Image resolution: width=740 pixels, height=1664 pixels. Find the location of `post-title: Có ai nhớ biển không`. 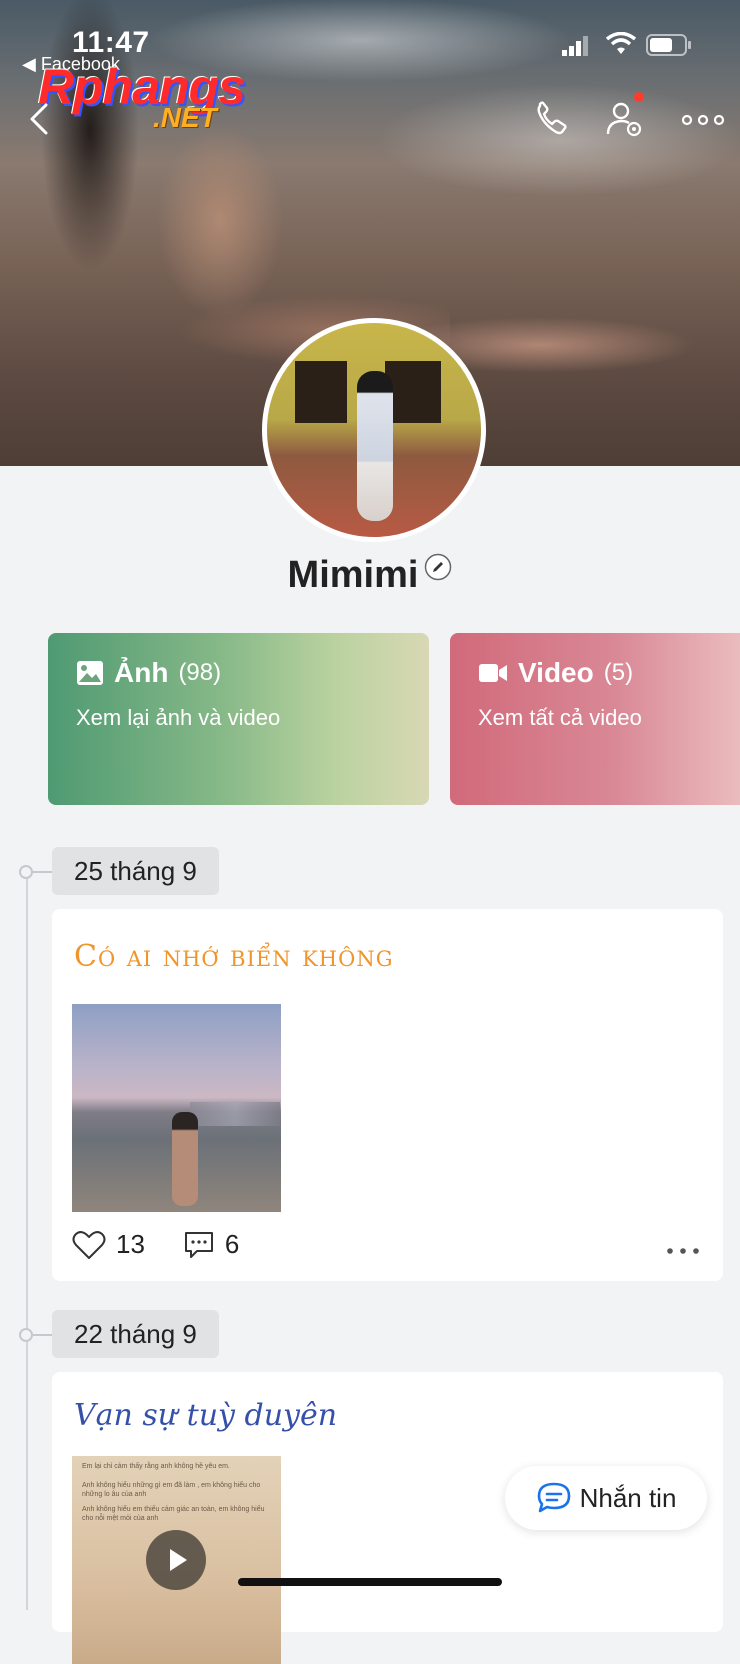

post-title: Có ai nhớ biển không is located at coordinates (234, 956).